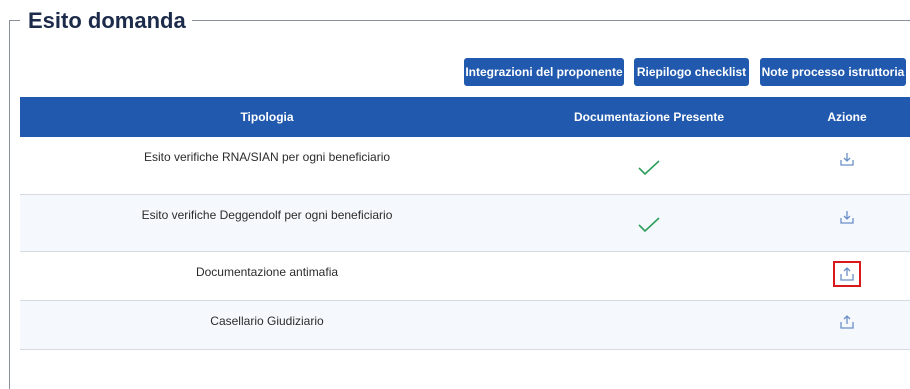  I want to click on table-row: Documentazione antimafia, so click(465, 276).